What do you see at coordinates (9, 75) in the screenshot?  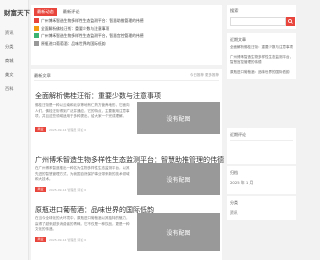 I see `nav-item-essays: 美文` at bounding box center [9, 75].